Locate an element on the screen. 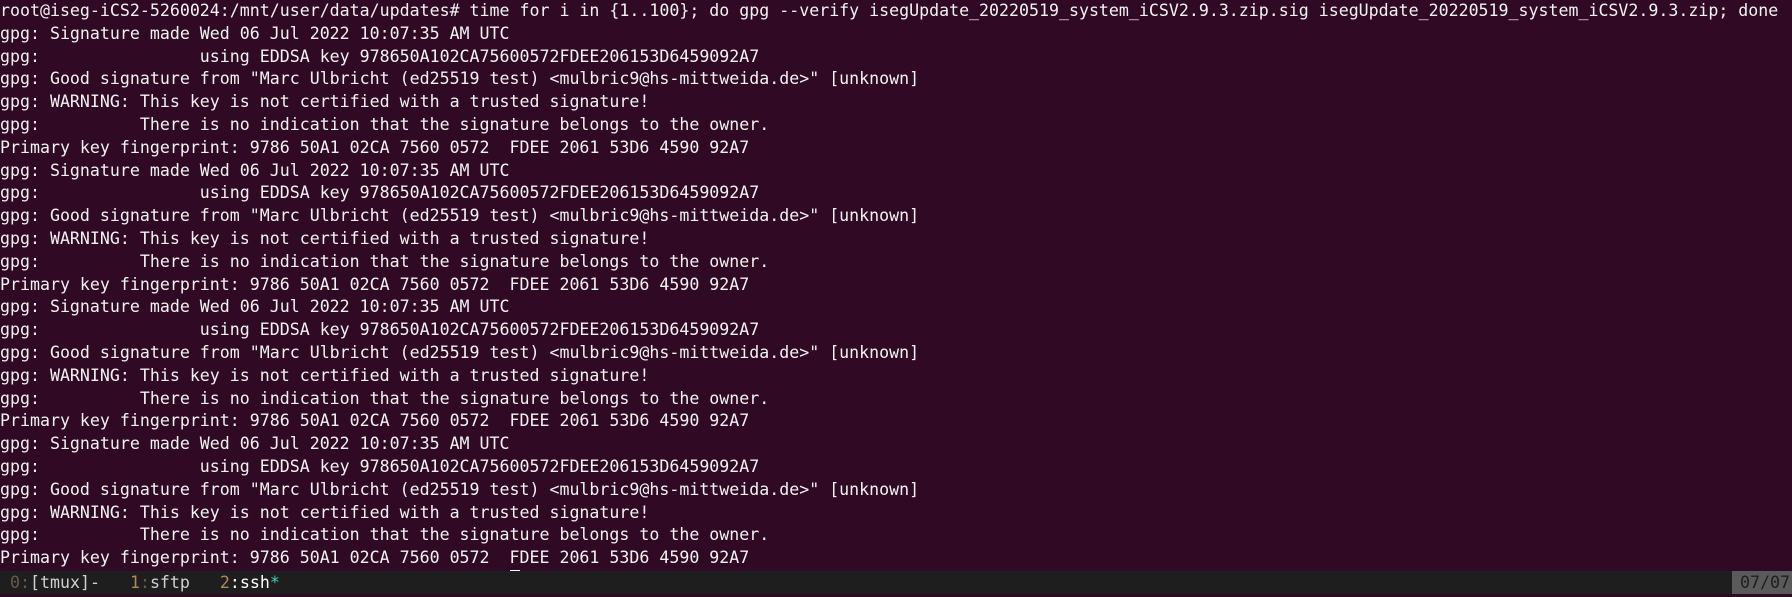  tmux-window-0: 0:[tmux]- is located at coordinates (55, 582).